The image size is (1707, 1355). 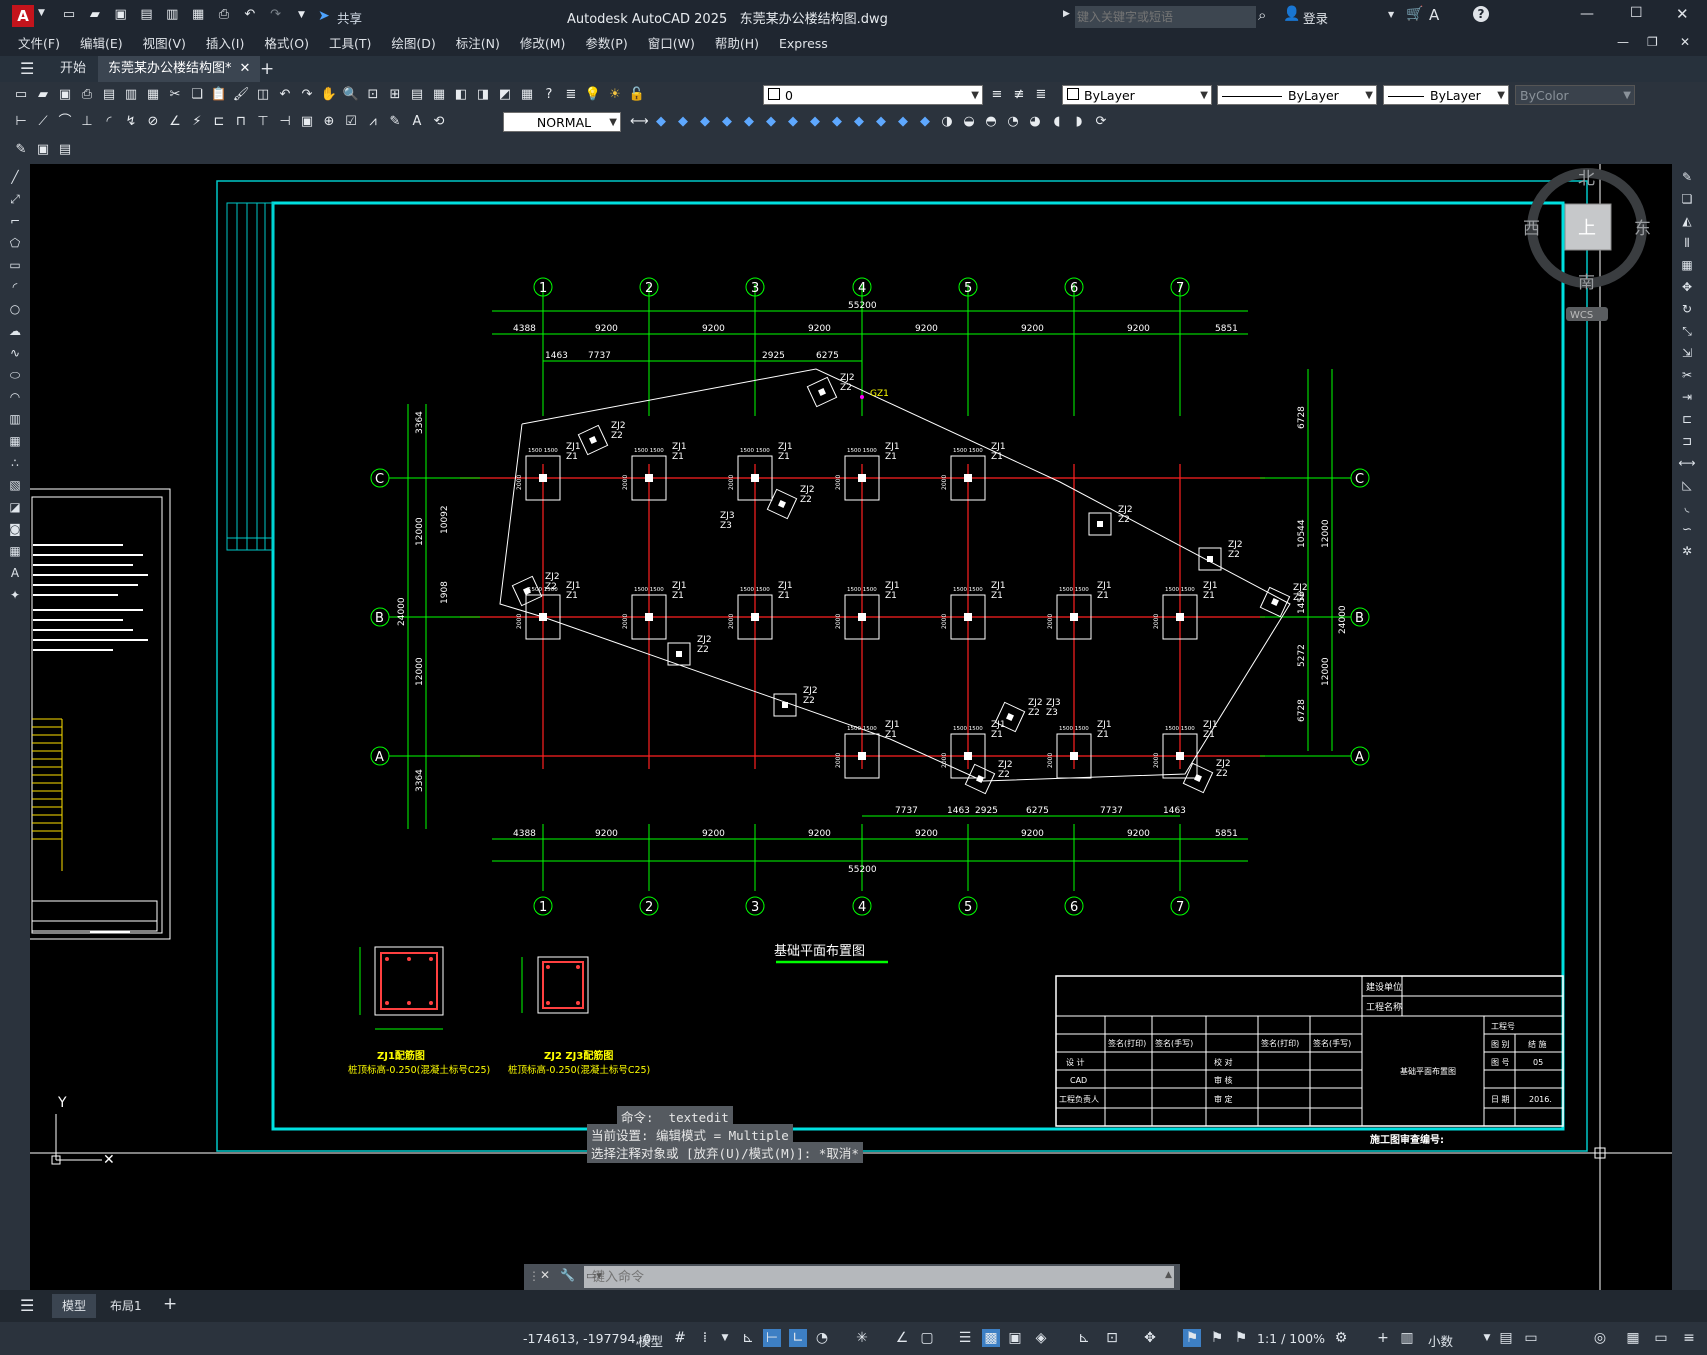 I want to click on paste-icon: 📋, so click(x=219, y=95).